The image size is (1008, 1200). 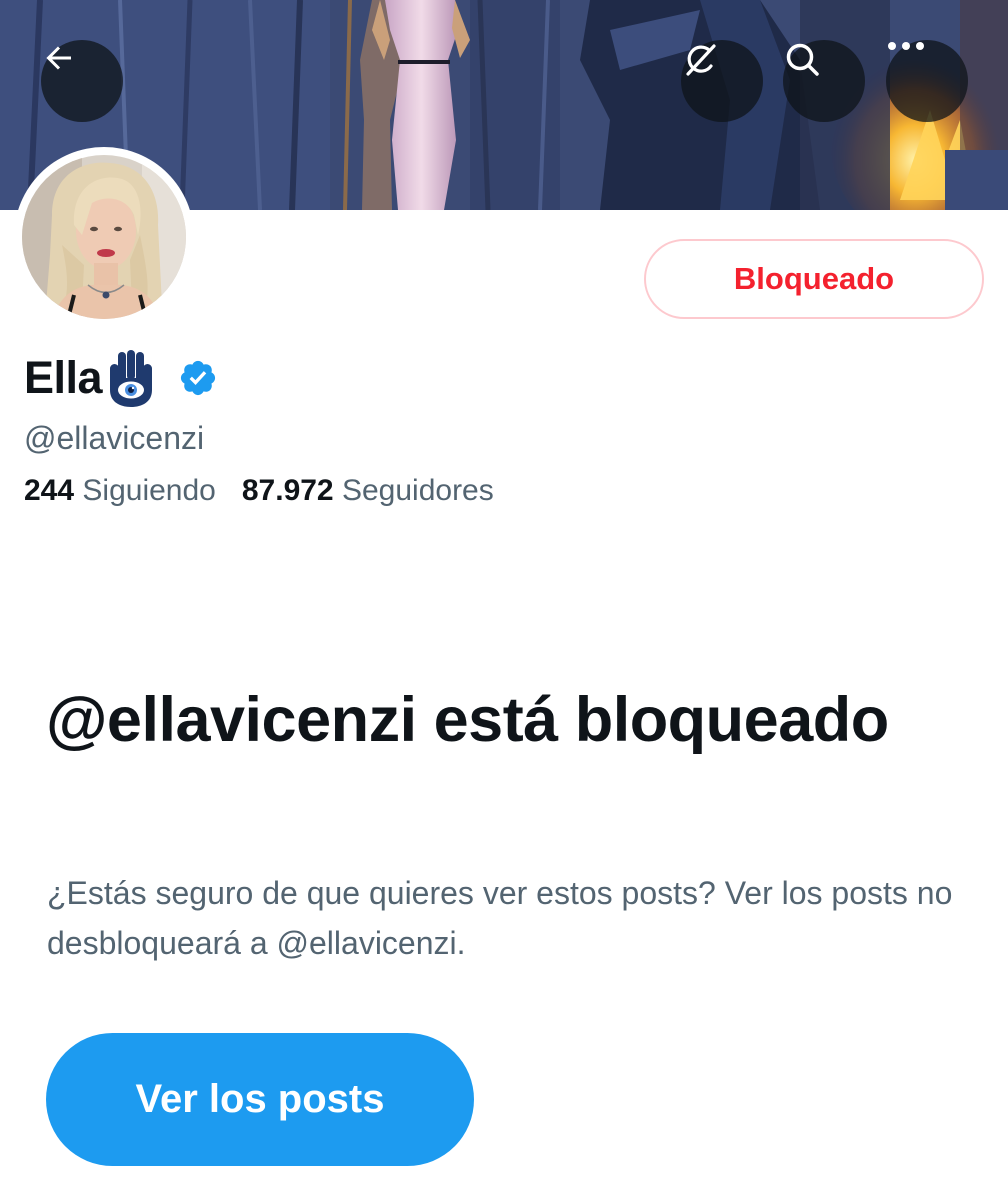 I want to click on profile-name-row: Ella, so click(x=121, y=378).